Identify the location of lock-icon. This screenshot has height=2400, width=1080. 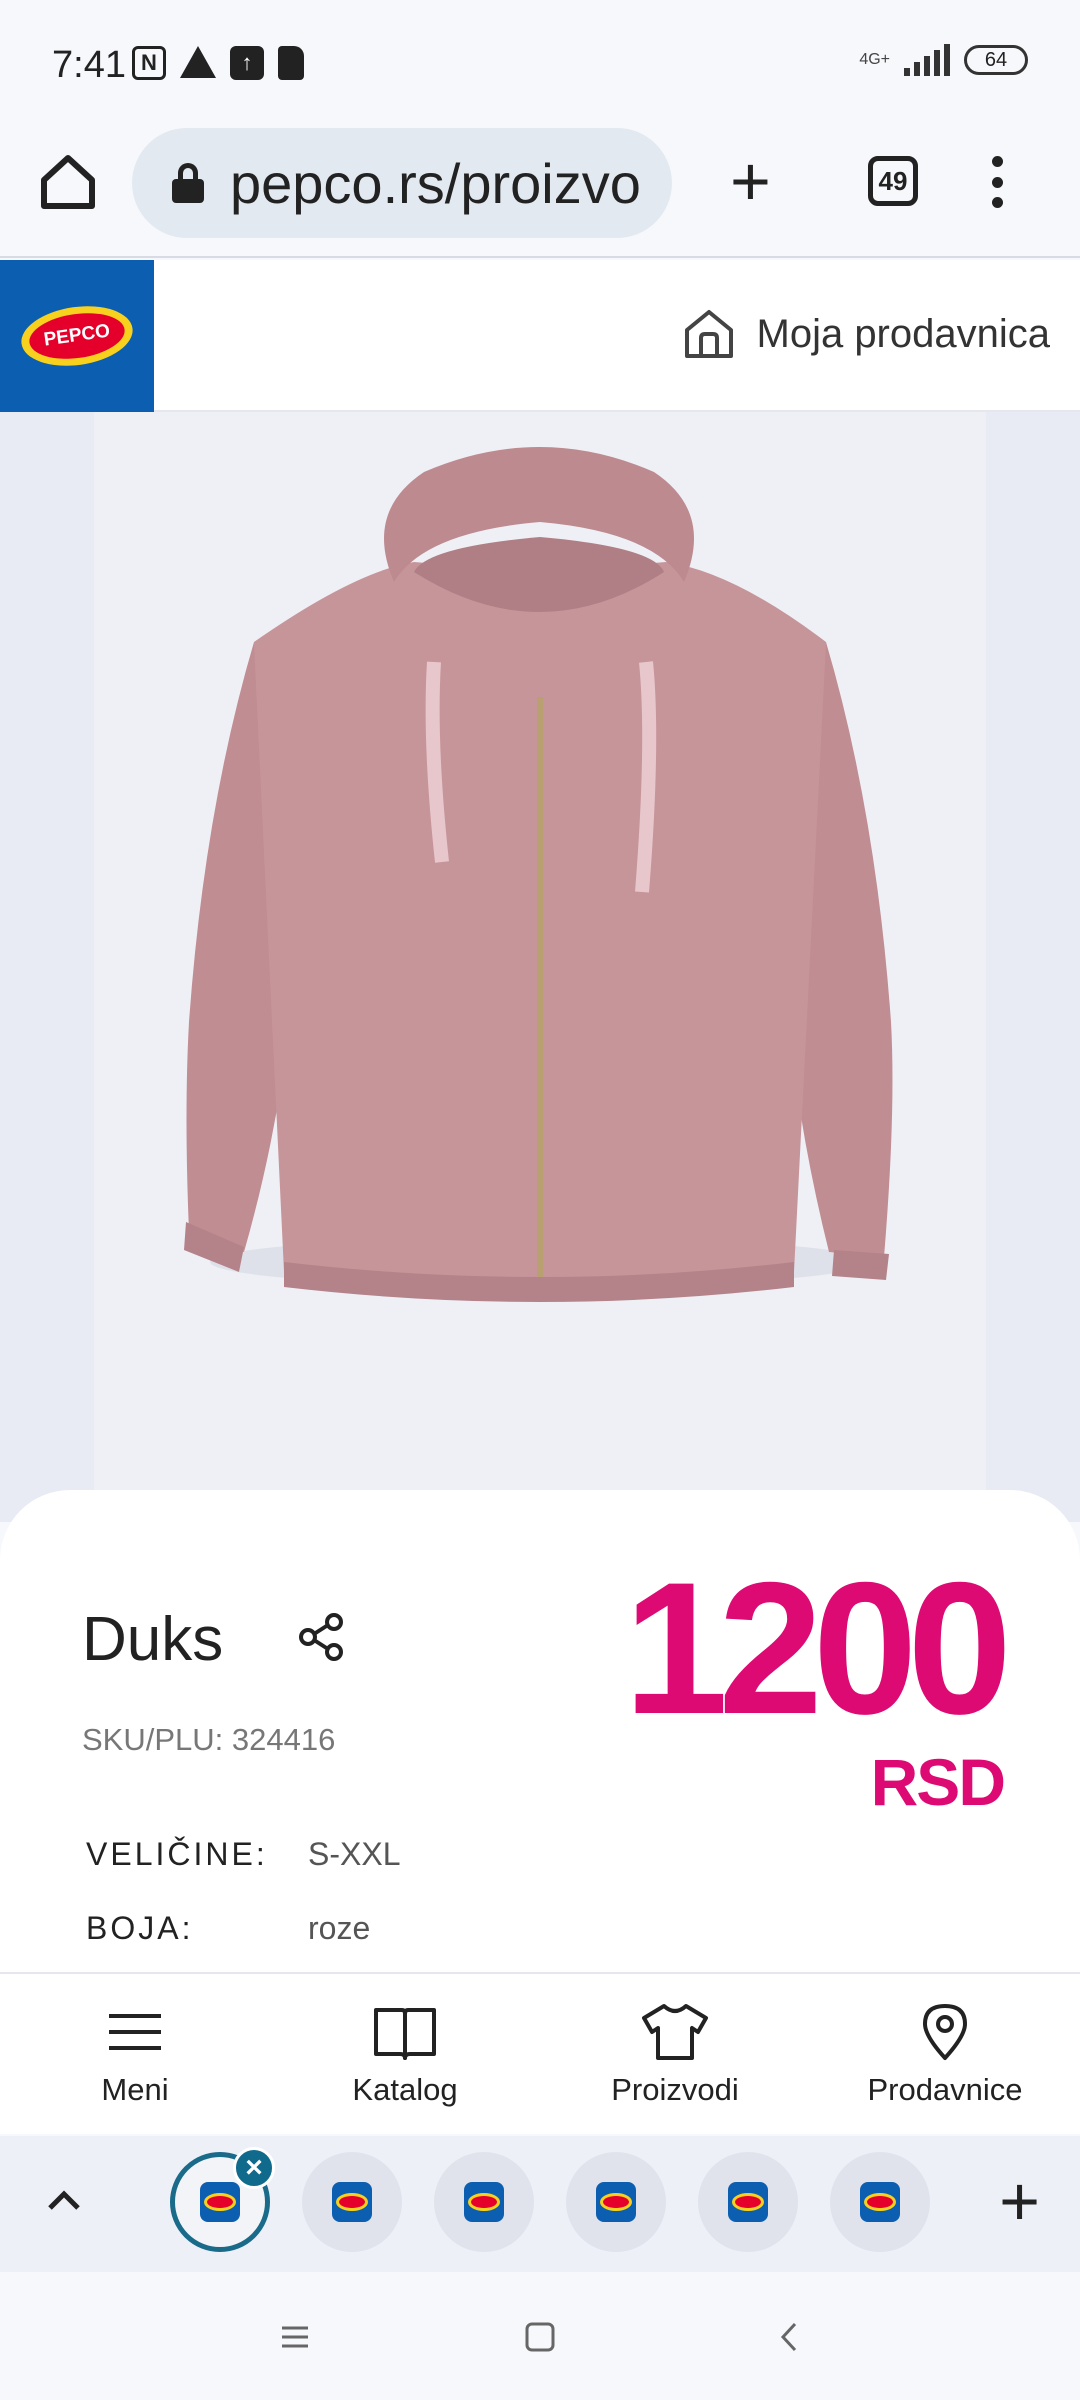
(188, 183).